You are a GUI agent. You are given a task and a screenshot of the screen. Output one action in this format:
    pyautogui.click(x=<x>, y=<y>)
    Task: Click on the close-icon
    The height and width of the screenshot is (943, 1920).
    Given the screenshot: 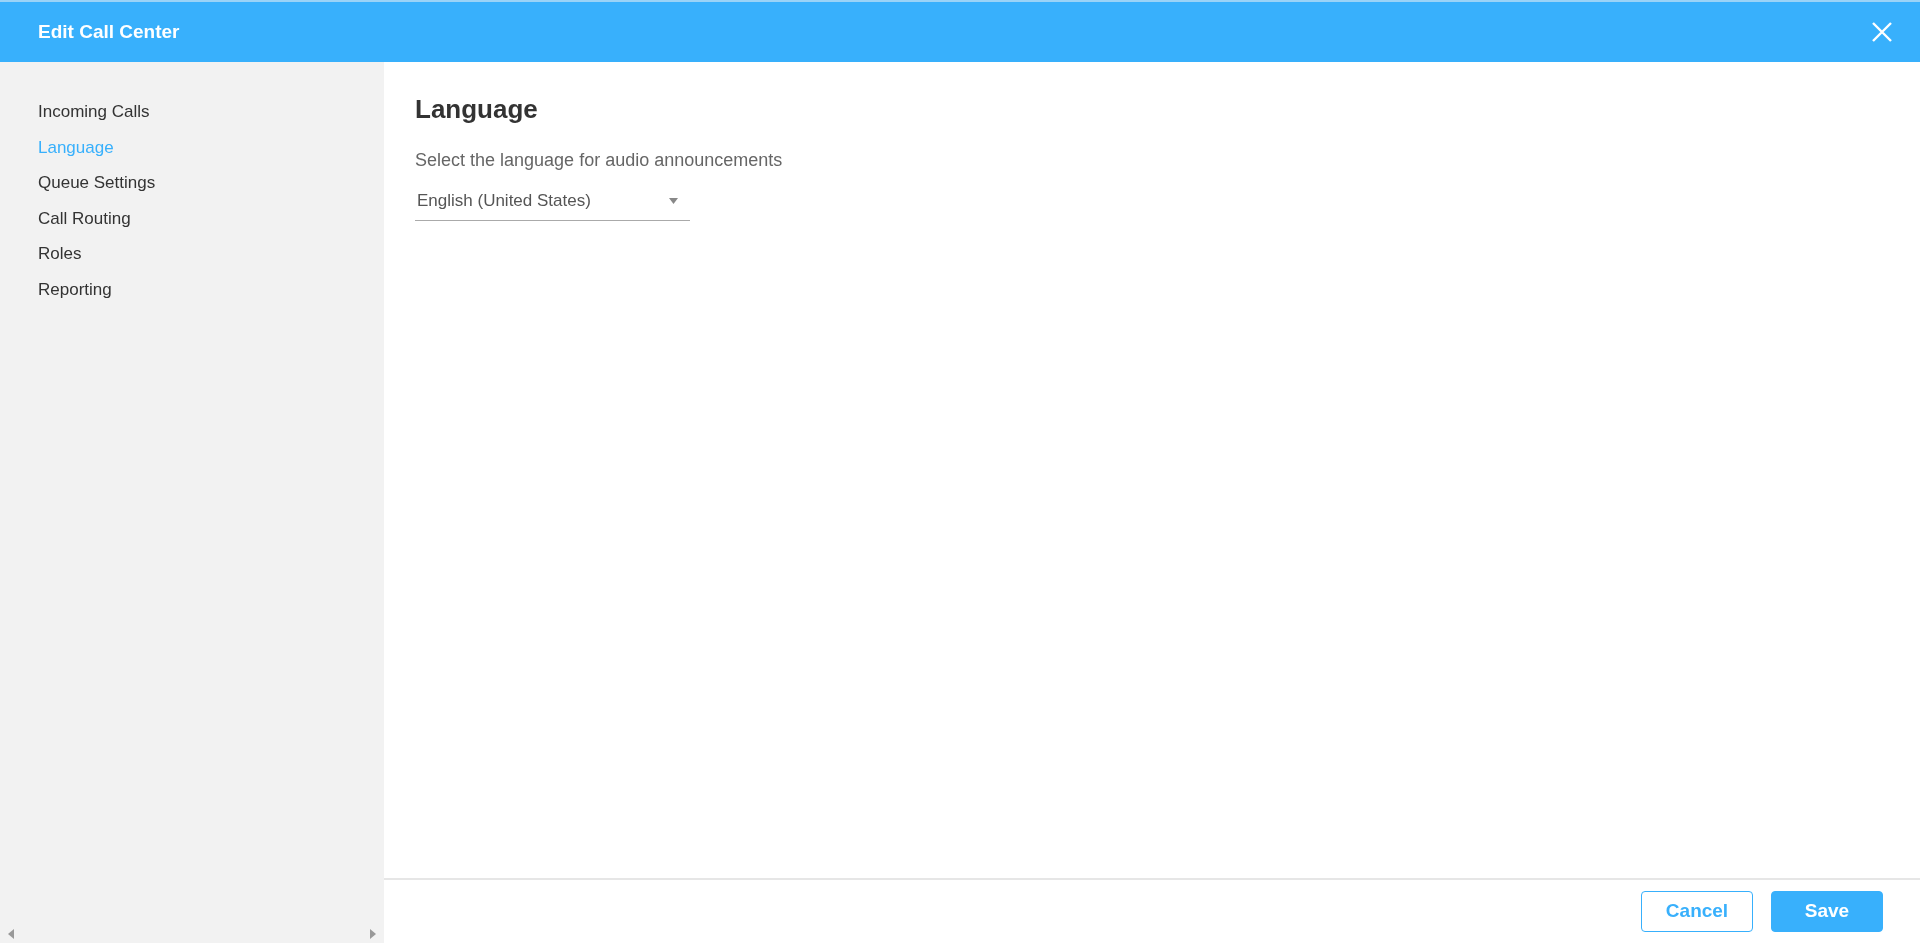 What is the action you would take?
    pyautogui.click(x=1882, y=32)
    